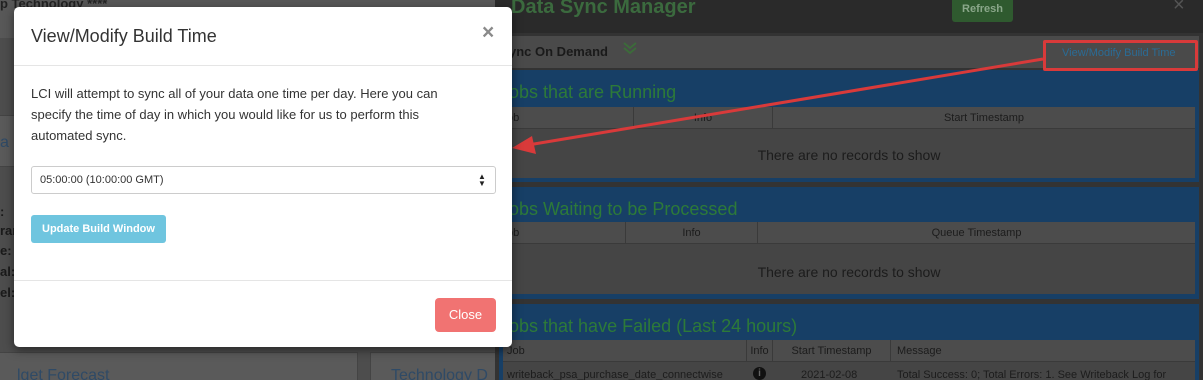 The height and width of the screenshot is (380, 1203). I want to click on modal-footer: Close, so click(263, 313).